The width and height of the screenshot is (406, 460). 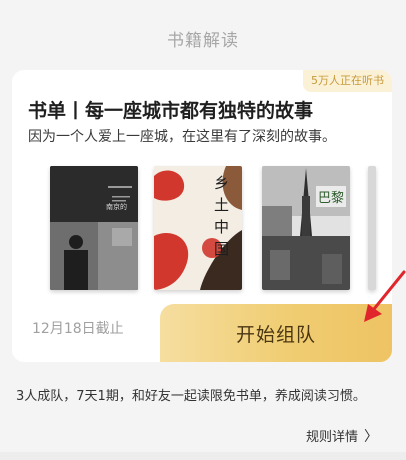 What do you see at coordinates (116, 207) in the screenshot?
I see `book-cover-1-title: 南京的` at bounding box center [116, 207].